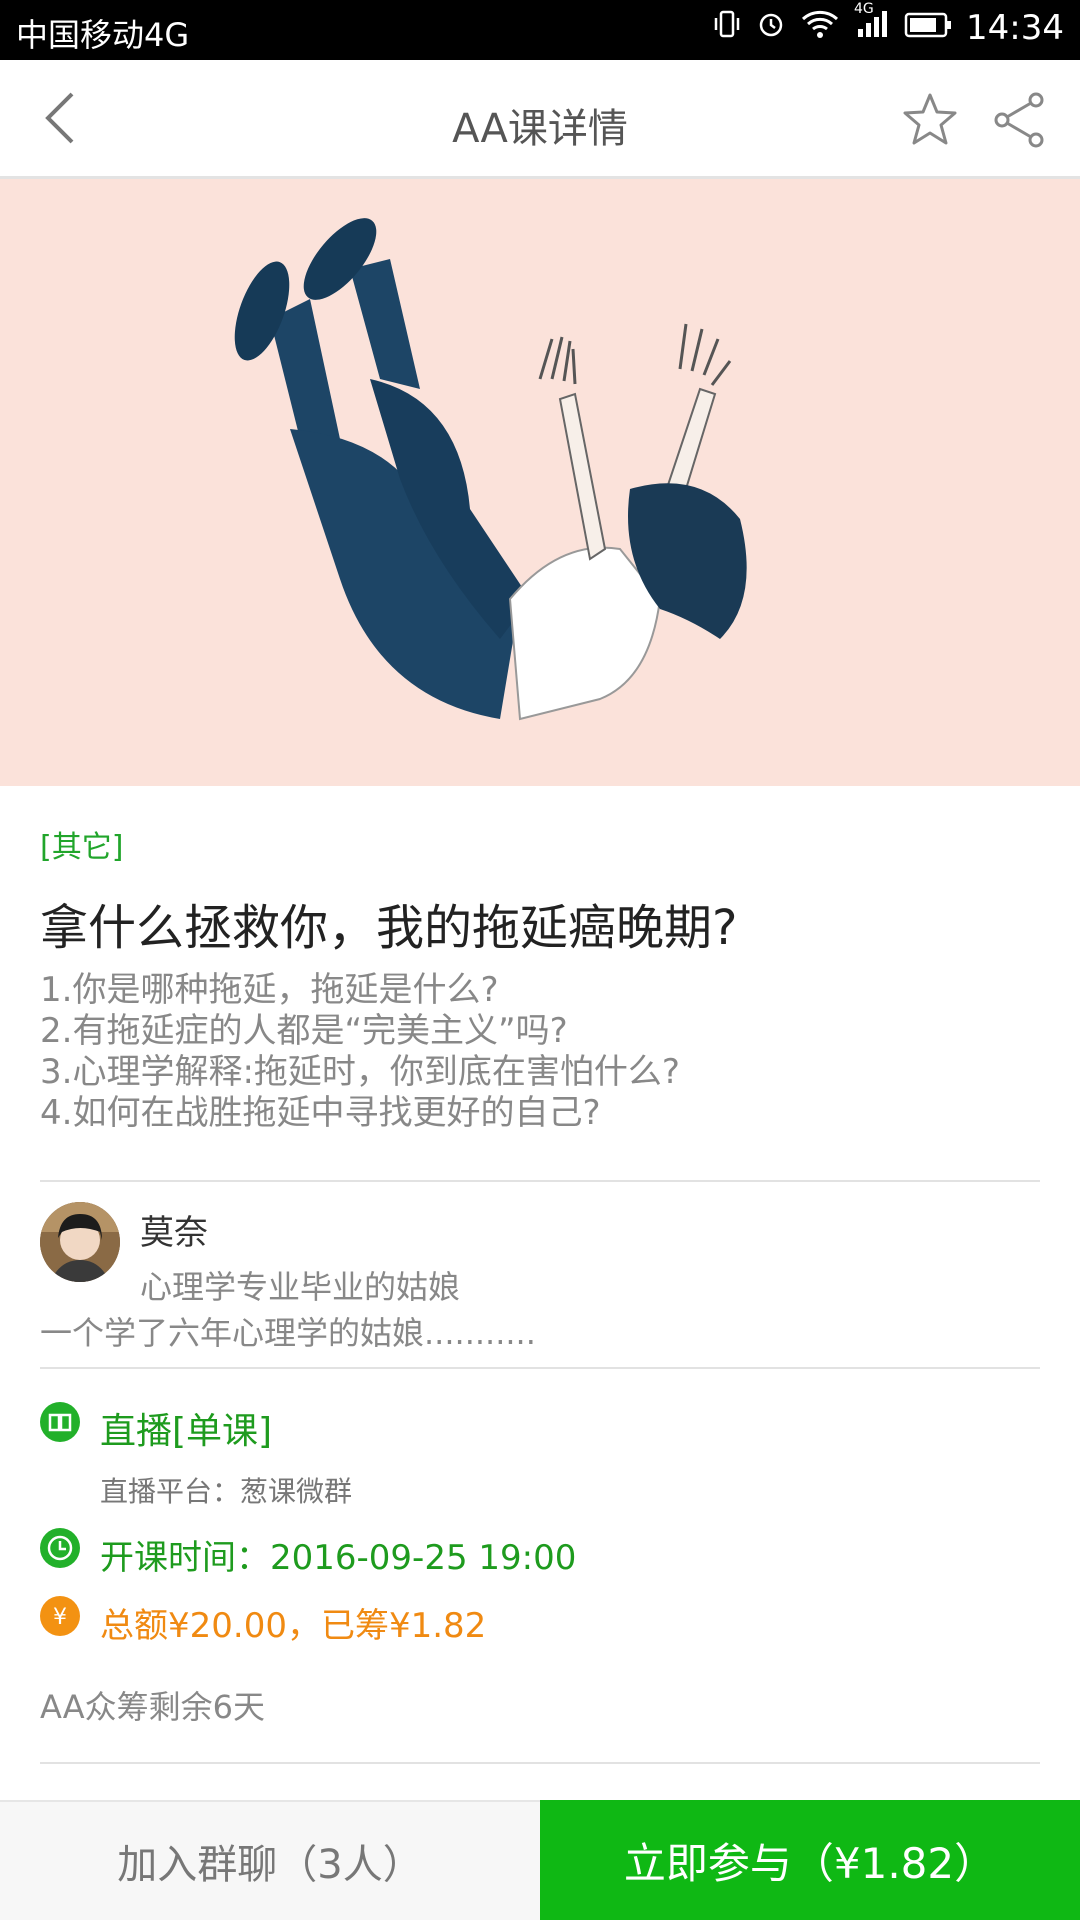 The image size is (1080, 1920). I want to click on wifi-icon, so click(820, 28).